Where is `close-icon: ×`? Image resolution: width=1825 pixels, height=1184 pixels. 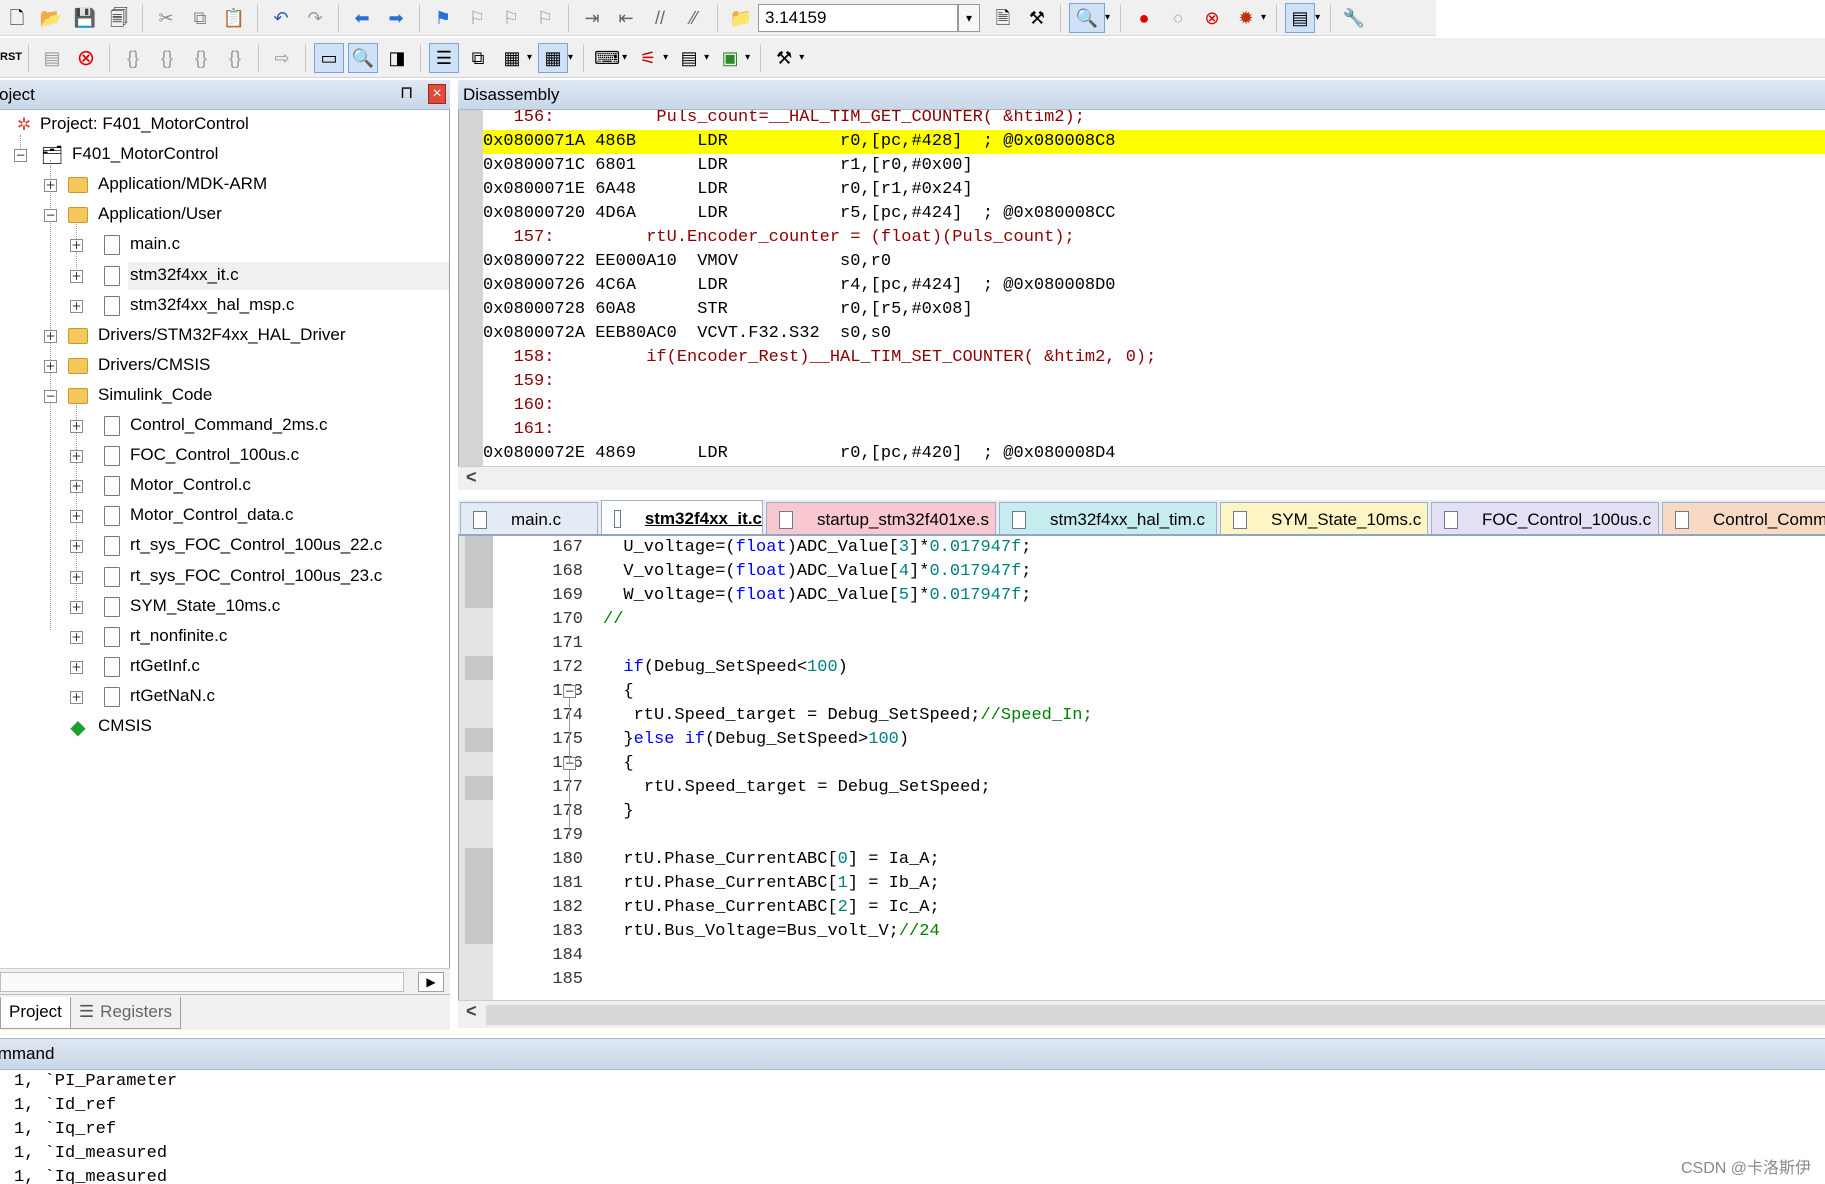
close-icon: × is located at coordinates (437, 94).